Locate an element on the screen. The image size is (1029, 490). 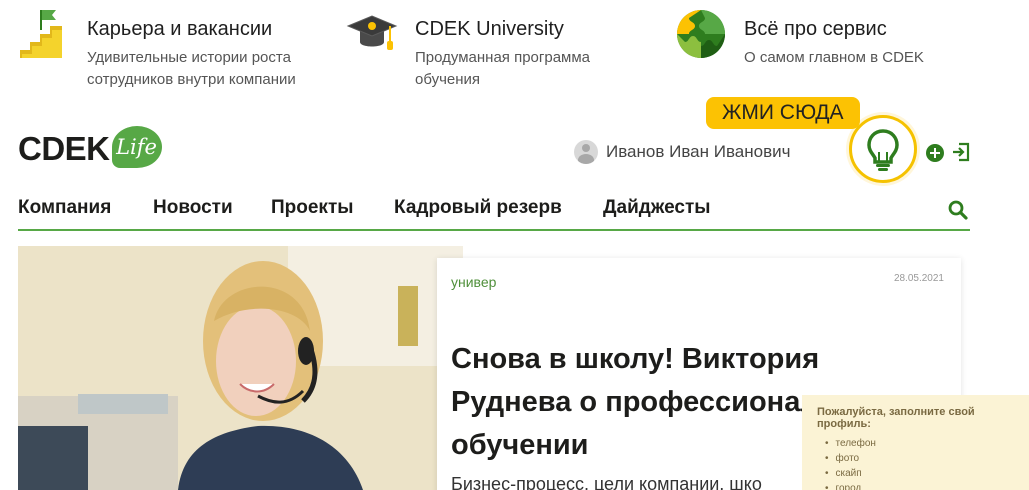
logo-badge: Life is located at coordinates (136, 147).